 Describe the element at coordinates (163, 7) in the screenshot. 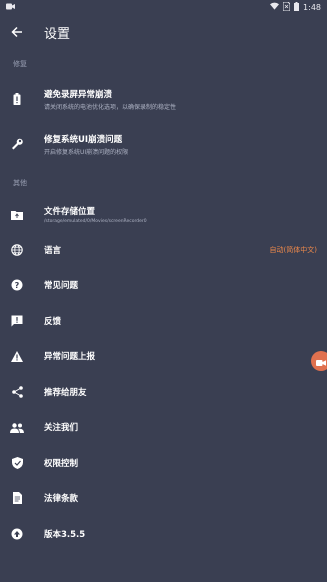

I see `status-bar: 1:48` at that location.